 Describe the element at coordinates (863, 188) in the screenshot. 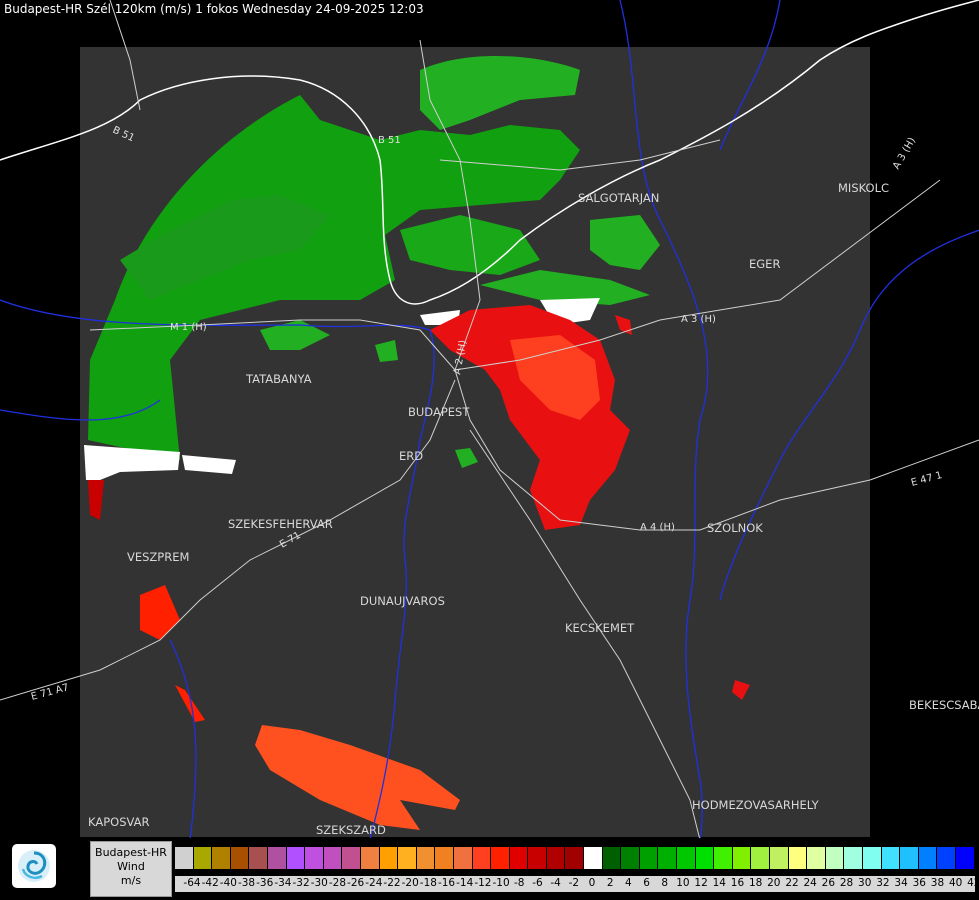

I see `city-miskolc: MISKOLC` at that location.